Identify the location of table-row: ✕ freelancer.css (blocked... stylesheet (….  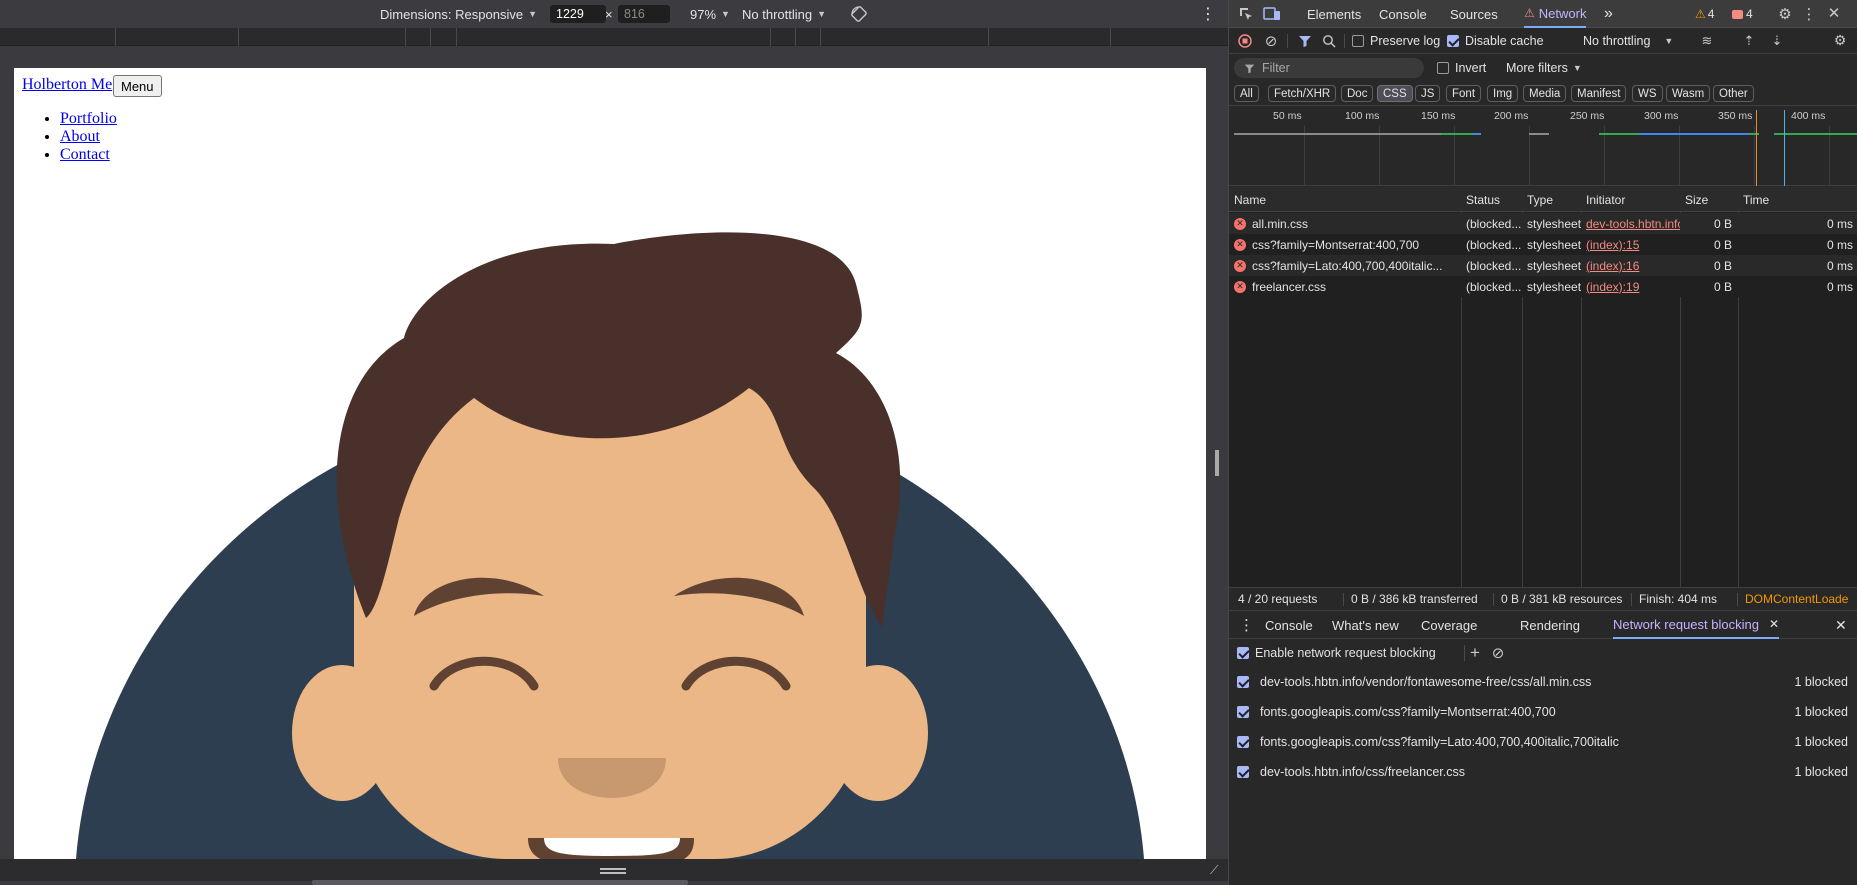
(1543, 286).